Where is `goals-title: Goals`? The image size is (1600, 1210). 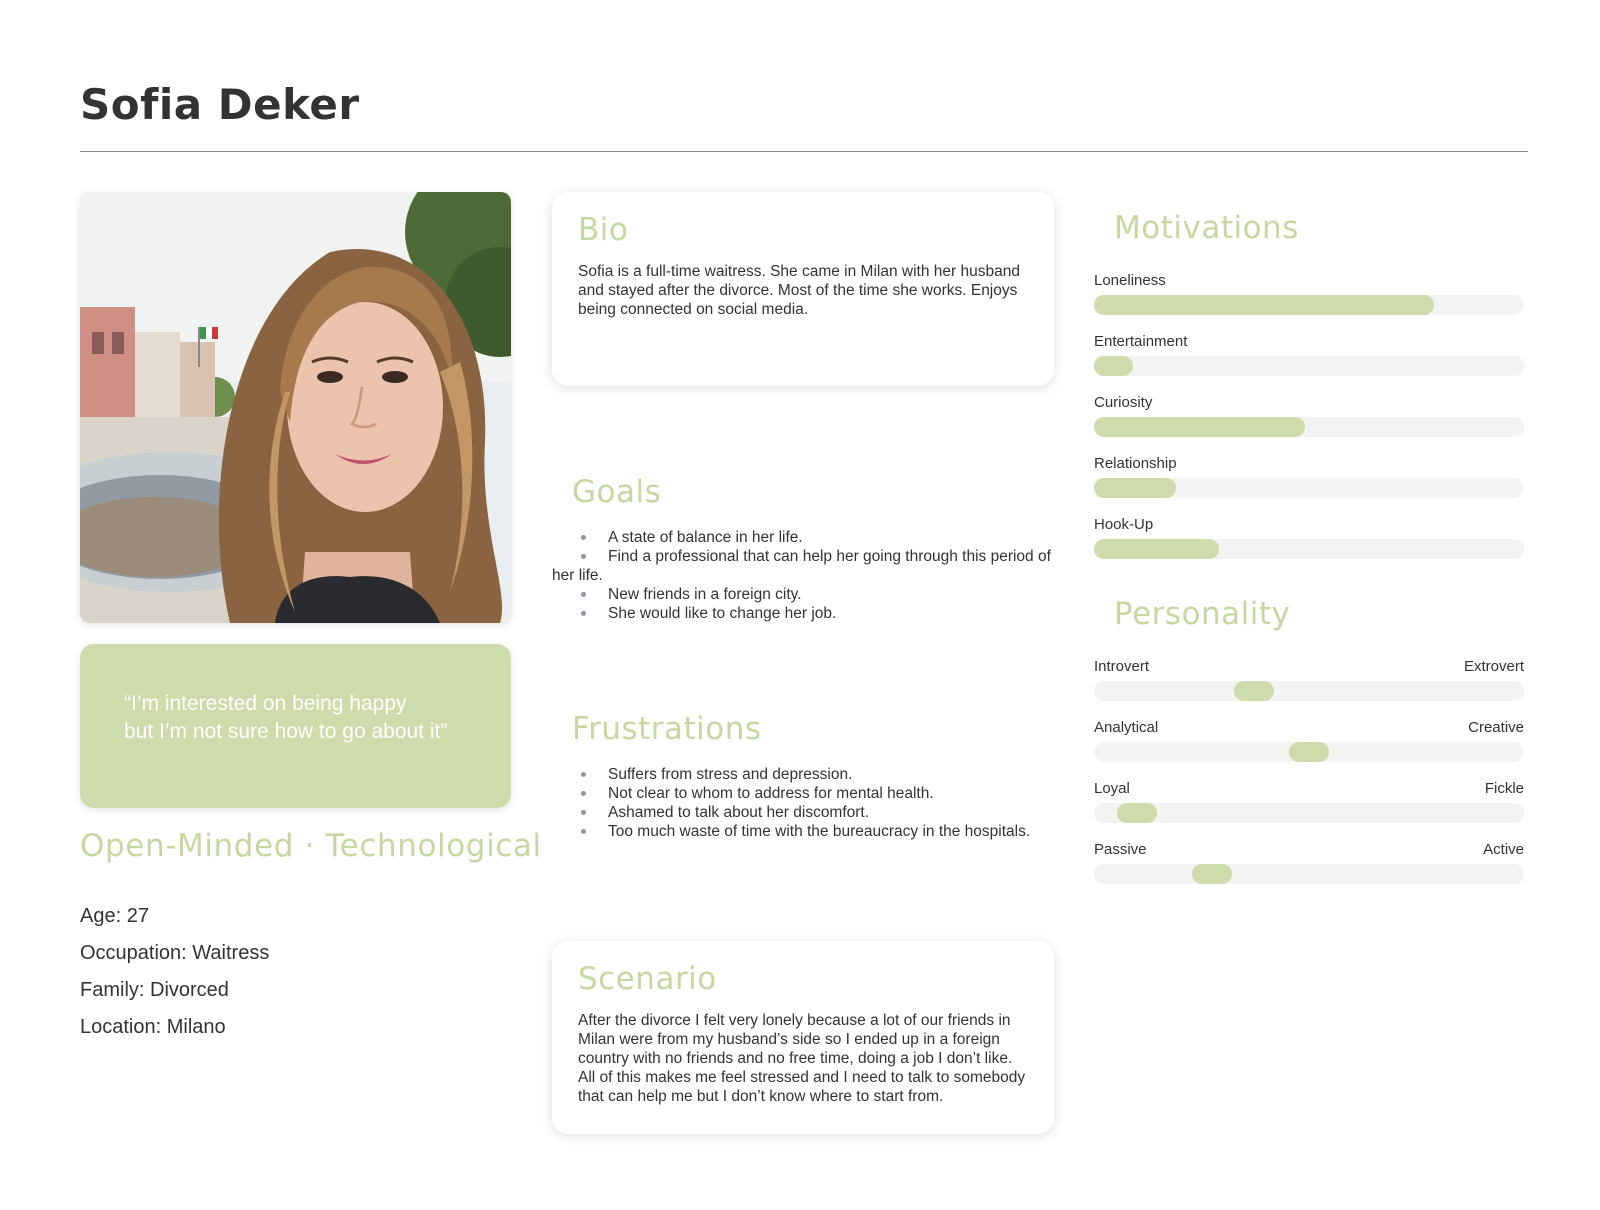
goals-title: Goals is located at coordinates (617, 492).